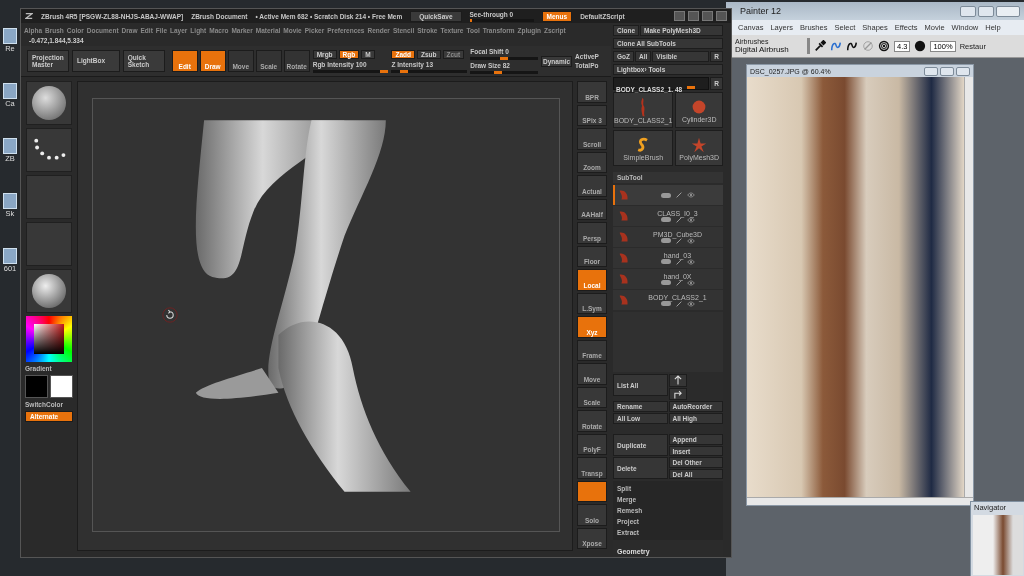 This screenshot has height=576, width=1024. Describe the element at coordinates (49, 339) in the screenshot. I see `color-picker` at that location.